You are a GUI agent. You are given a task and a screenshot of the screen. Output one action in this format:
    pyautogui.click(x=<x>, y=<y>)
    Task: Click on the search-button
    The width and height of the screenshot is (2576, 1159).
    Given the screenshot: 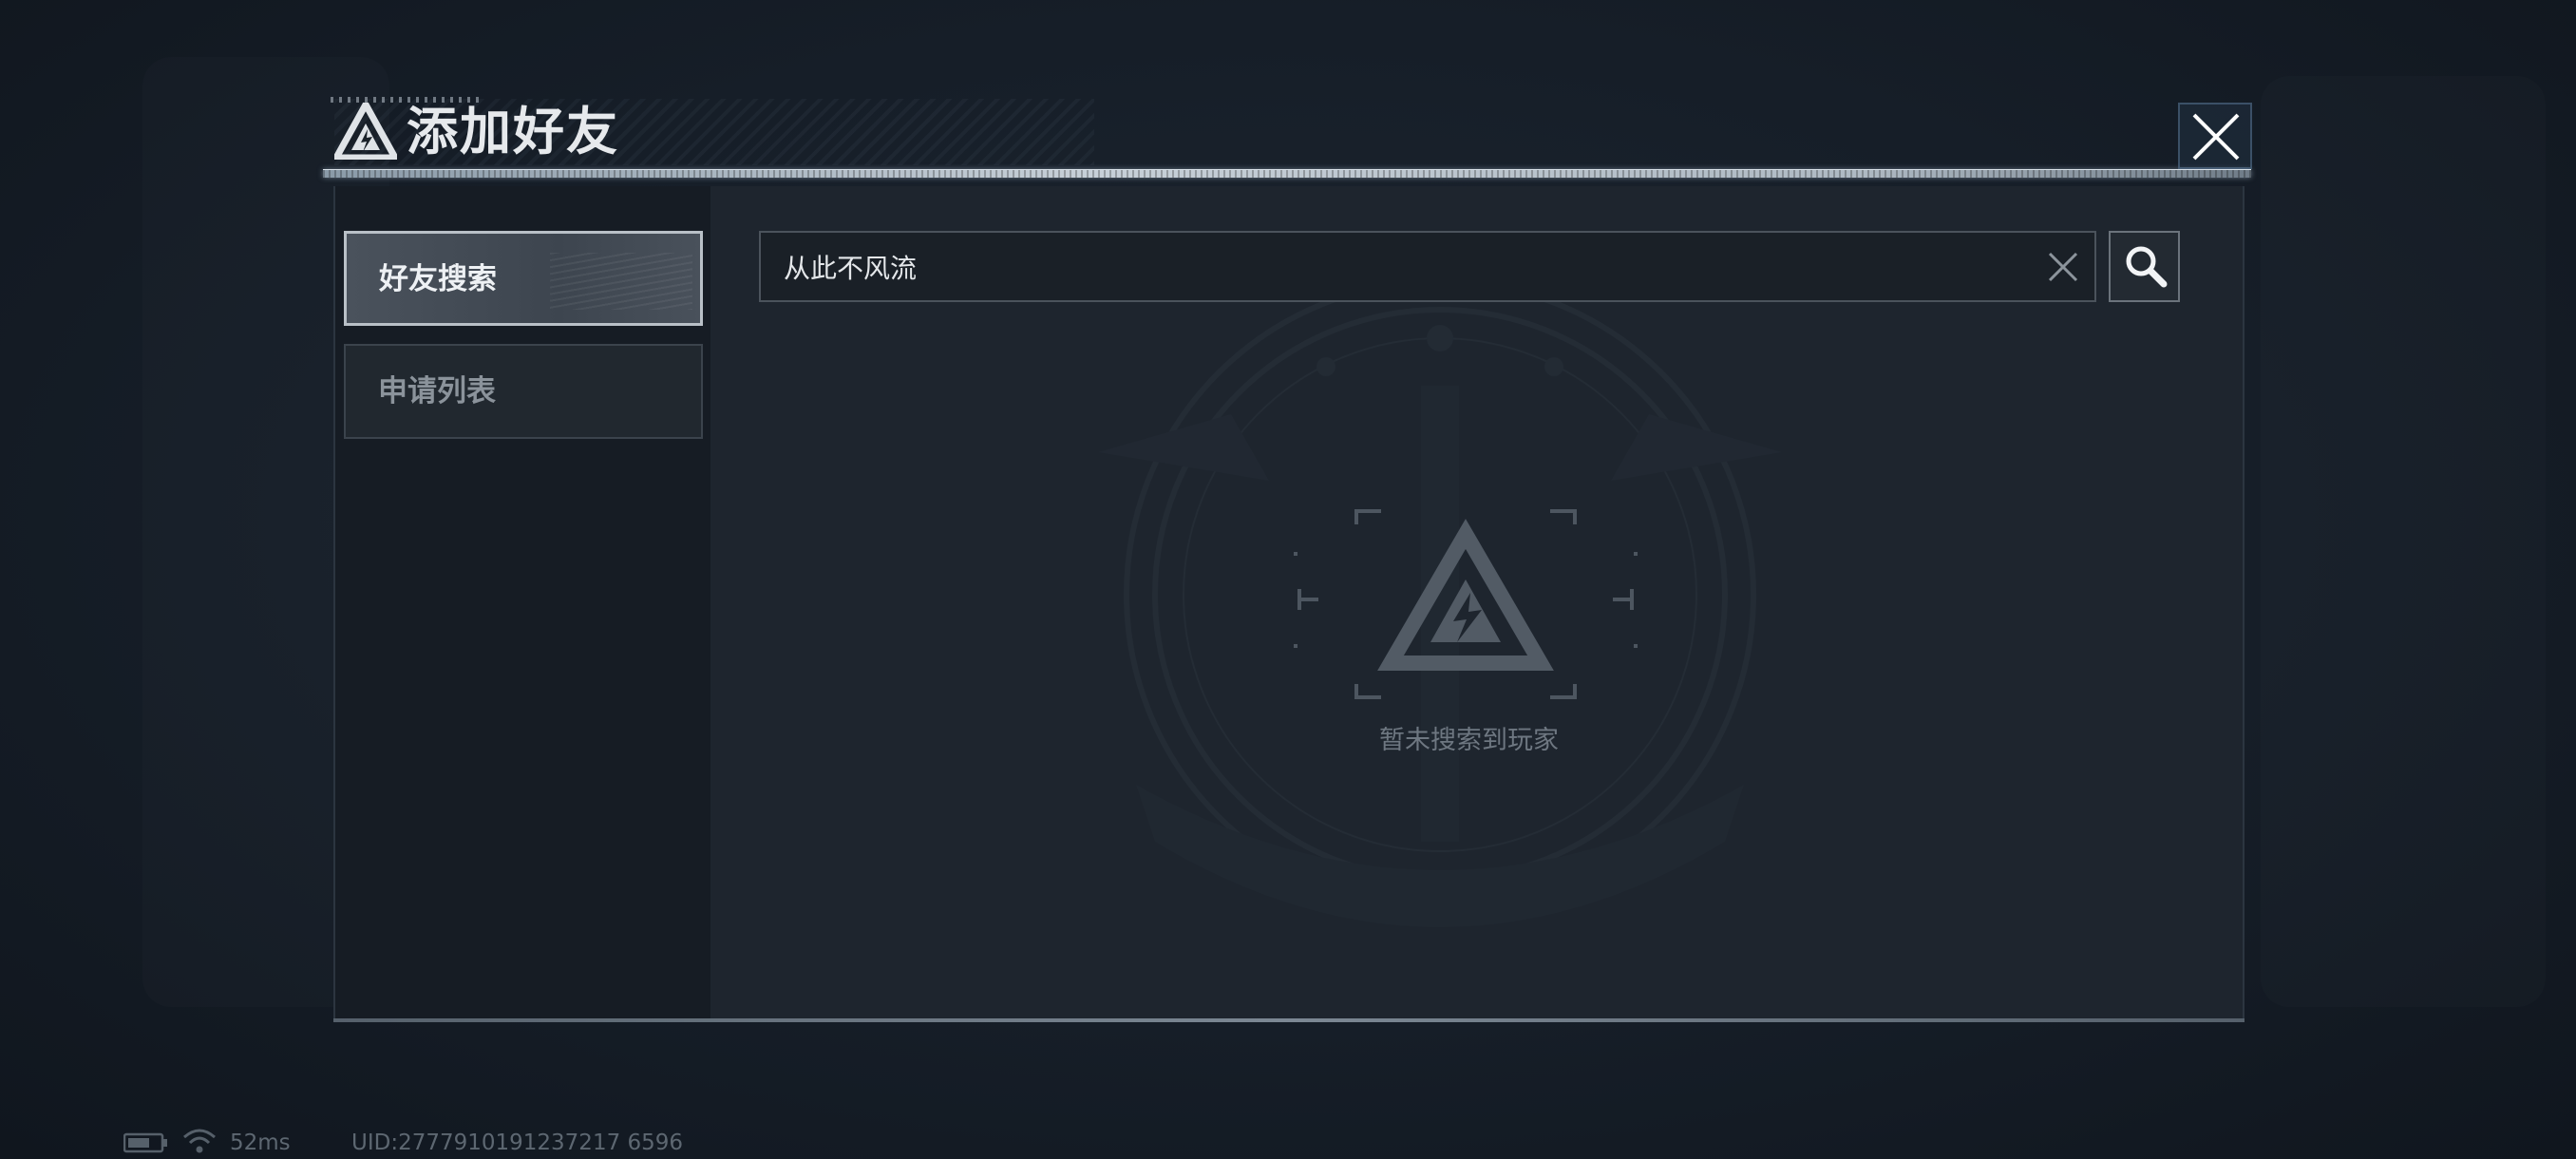 What is the action you would take?
    pyautogui.click(x=2144, y=266)
    